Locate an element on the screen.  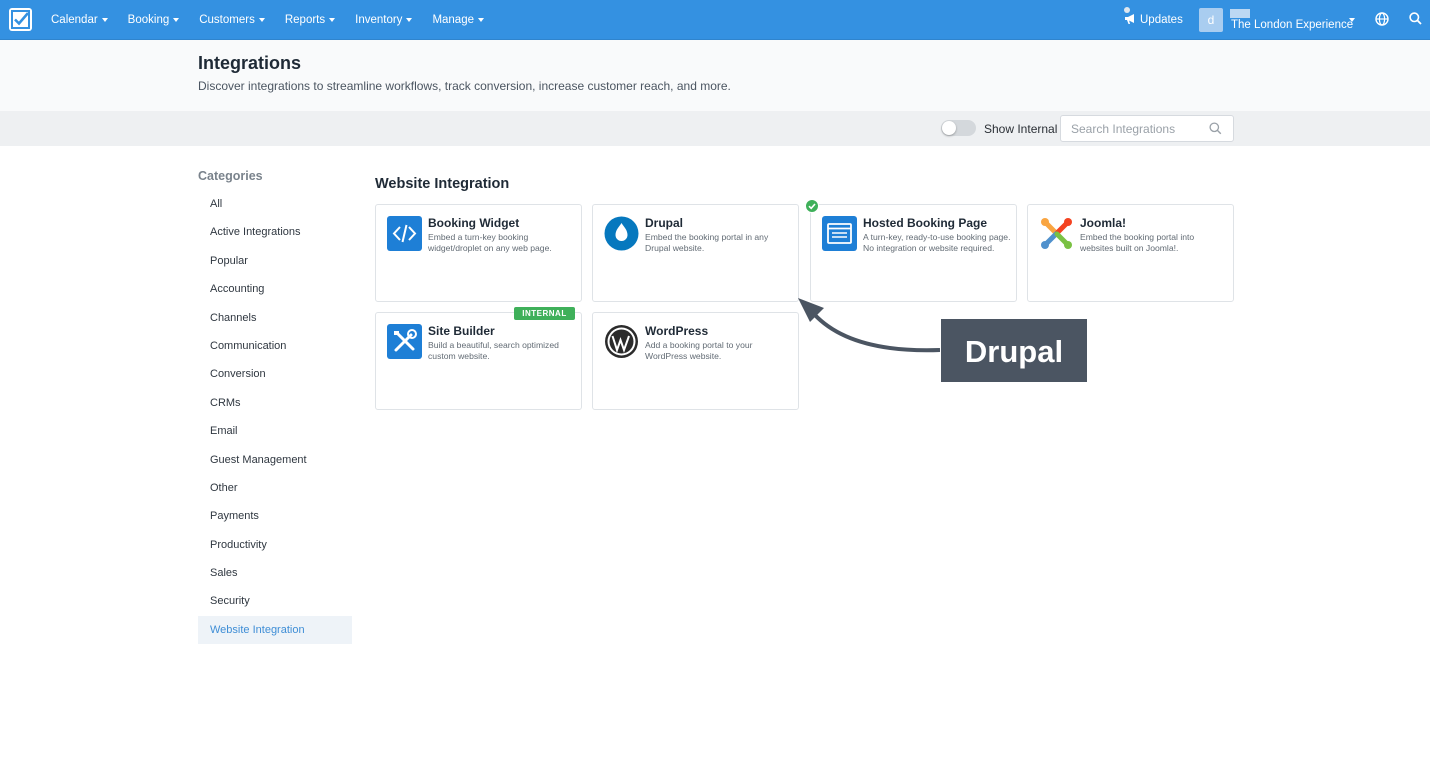
tools-icon is located at coordinates (404, 341).